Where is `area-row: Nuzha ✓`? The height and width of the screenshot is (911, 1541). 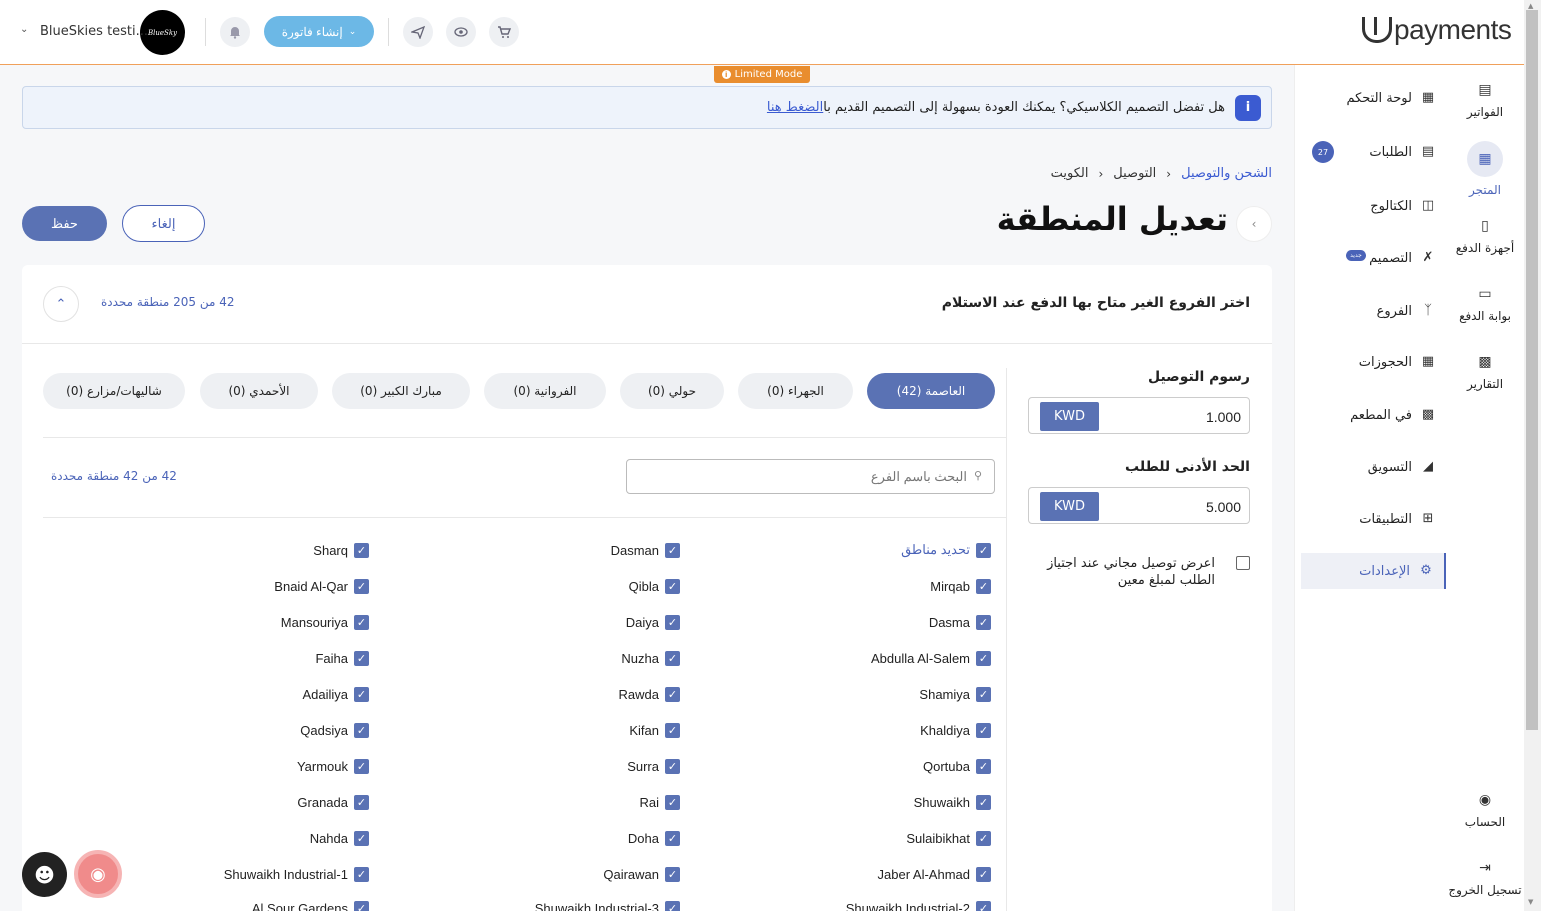
area-row: Nuzha ✓ is located at coordinates (550, 658).